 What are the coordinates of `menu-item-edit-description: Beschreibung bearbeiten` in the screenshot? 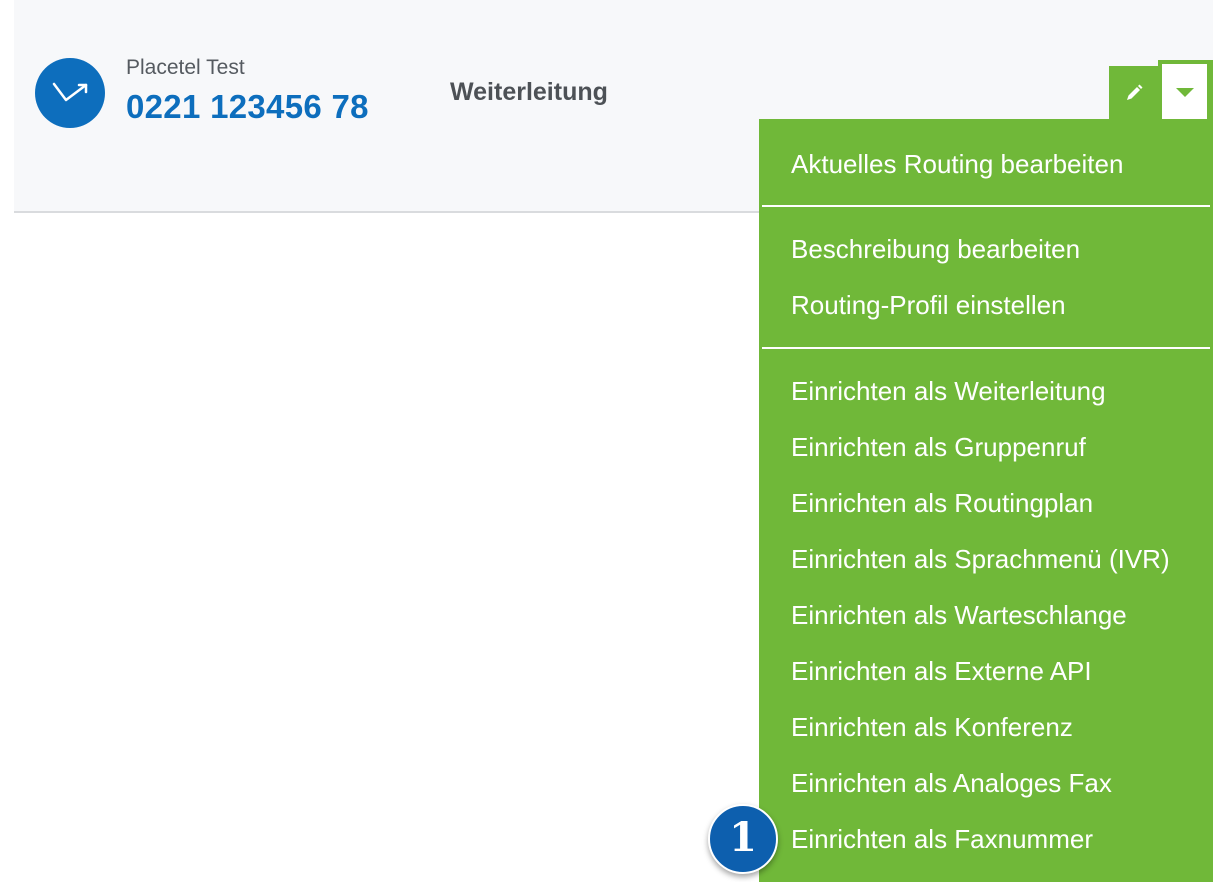 It's located at (935, 249).